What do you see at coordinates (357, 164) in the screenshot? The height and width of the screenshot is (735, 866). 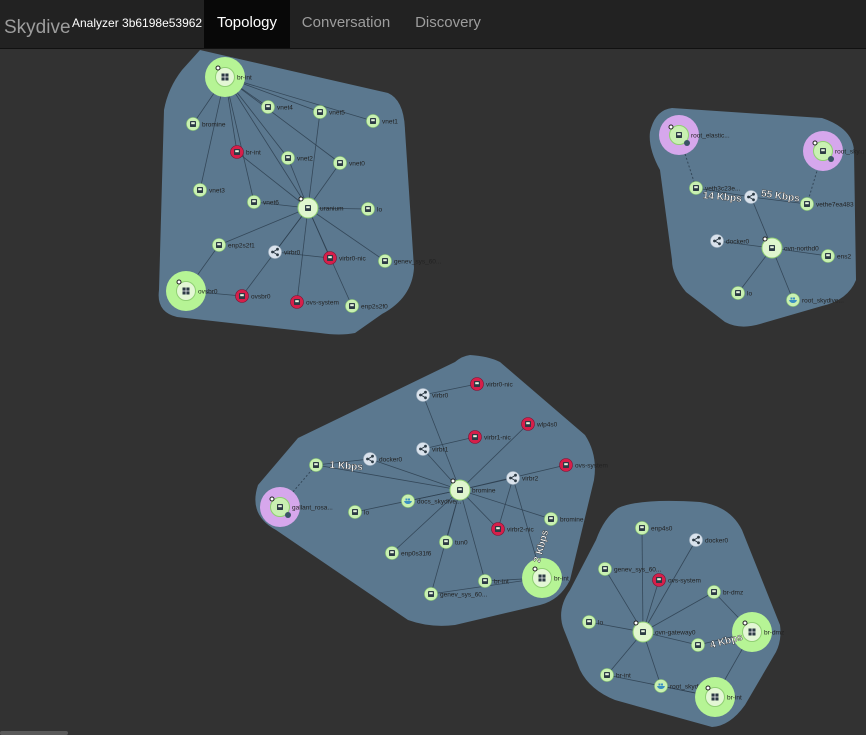 I see `node-label: vnet0` at bounding box center [357, 164].